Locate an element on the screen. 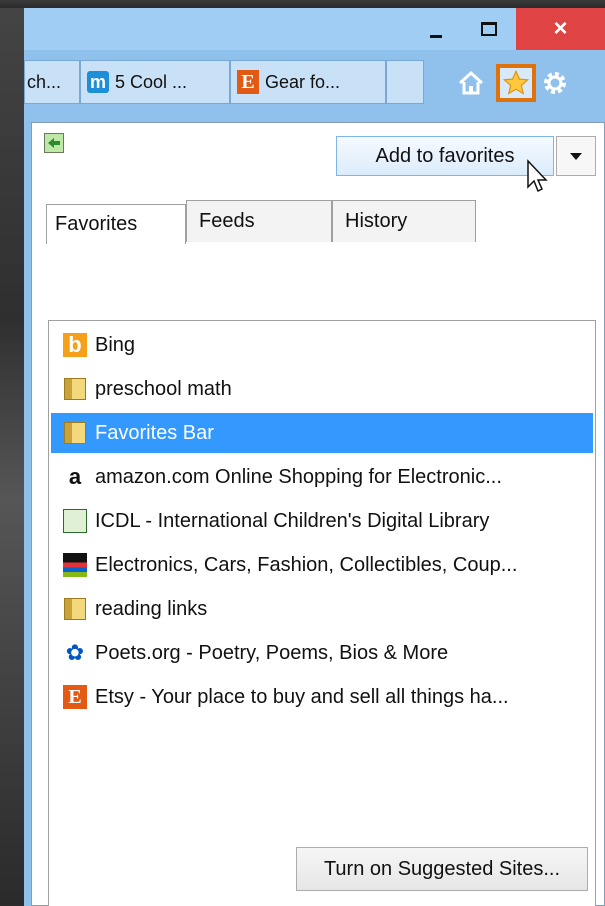  star-icon is located at coordinates (516, 82).